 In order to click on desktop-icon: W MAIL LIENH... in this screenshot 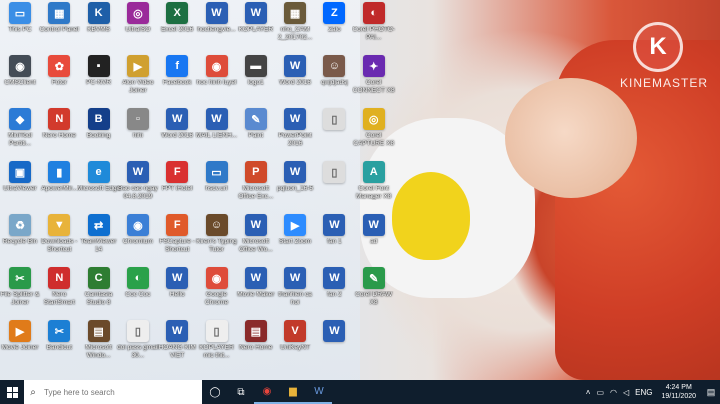, I will do `click(216, 131)`.